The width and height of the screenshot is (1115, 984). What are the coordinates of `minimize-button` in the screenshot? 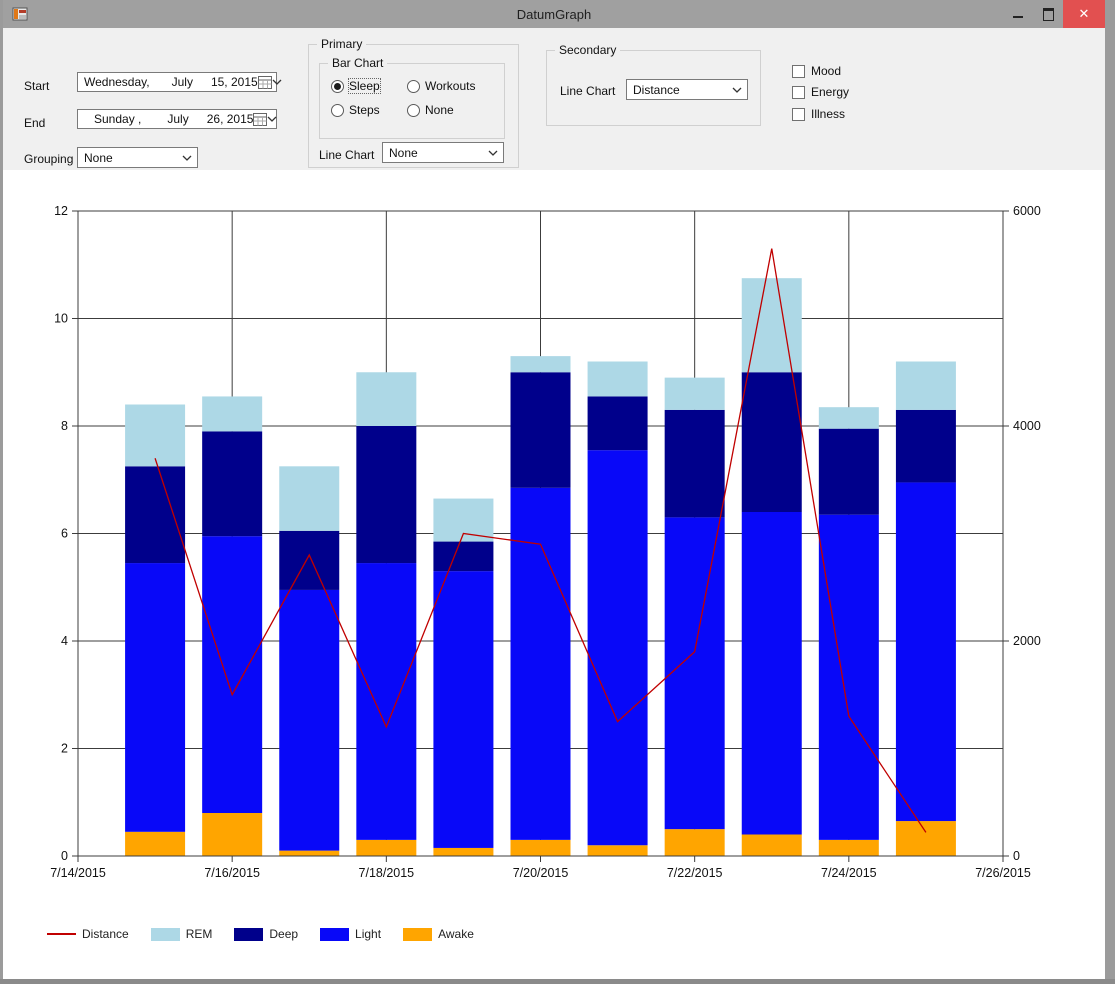 It's located at (1018, 14).